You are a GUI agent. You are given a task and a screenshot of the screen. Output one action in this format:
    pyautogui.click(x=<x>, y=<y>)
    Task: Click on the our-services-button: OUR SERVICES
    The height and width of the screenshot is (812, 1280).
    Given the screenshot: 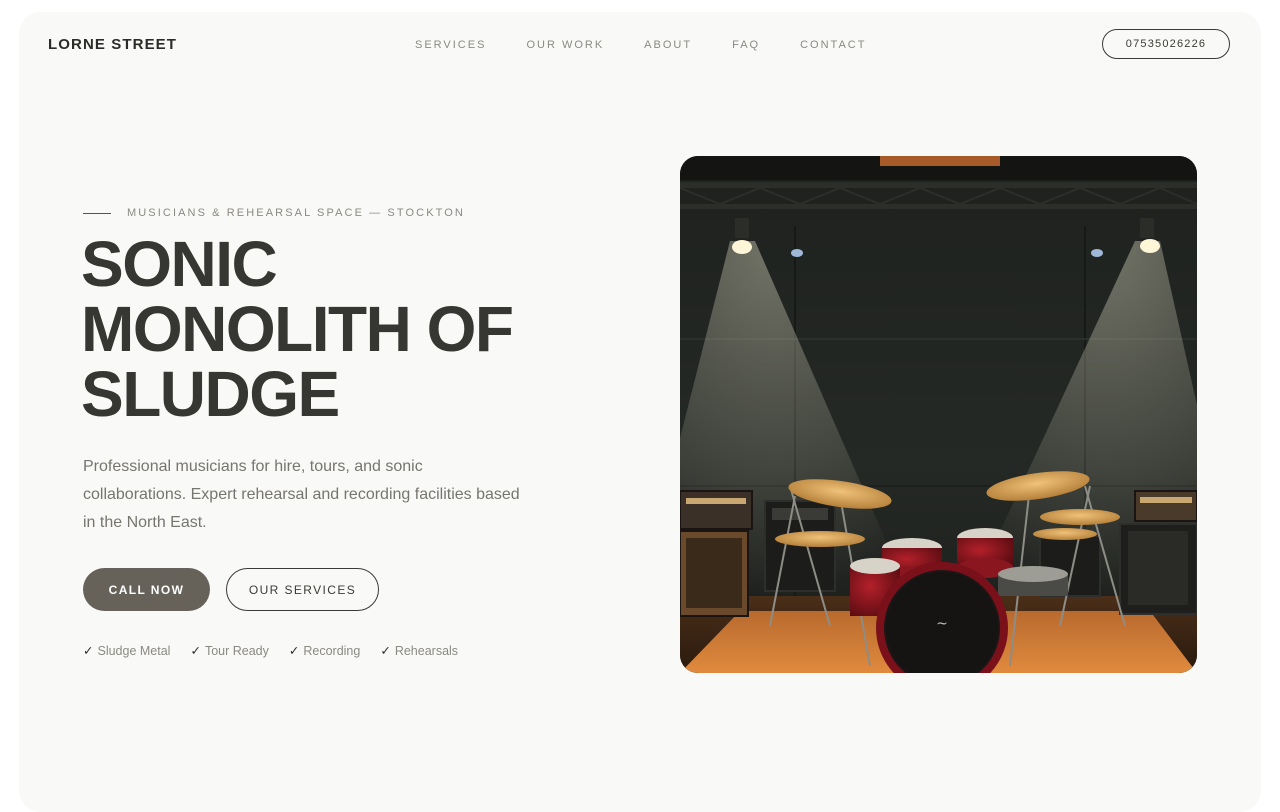 What is the action you would take?
    pyautogui.click(x=302, y=589)
    